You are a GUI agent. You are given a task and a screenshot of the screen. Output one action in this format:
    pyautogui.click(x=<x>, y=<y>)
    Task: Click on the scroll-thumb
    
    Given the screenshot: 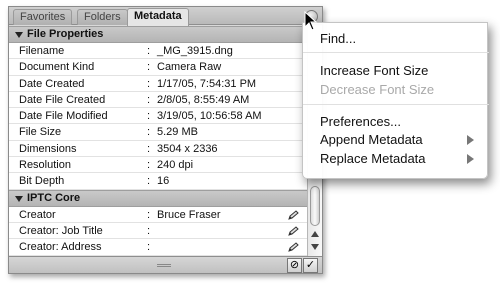 What is the action you would take?
    pyautogui.click(x=315, y=206)
    